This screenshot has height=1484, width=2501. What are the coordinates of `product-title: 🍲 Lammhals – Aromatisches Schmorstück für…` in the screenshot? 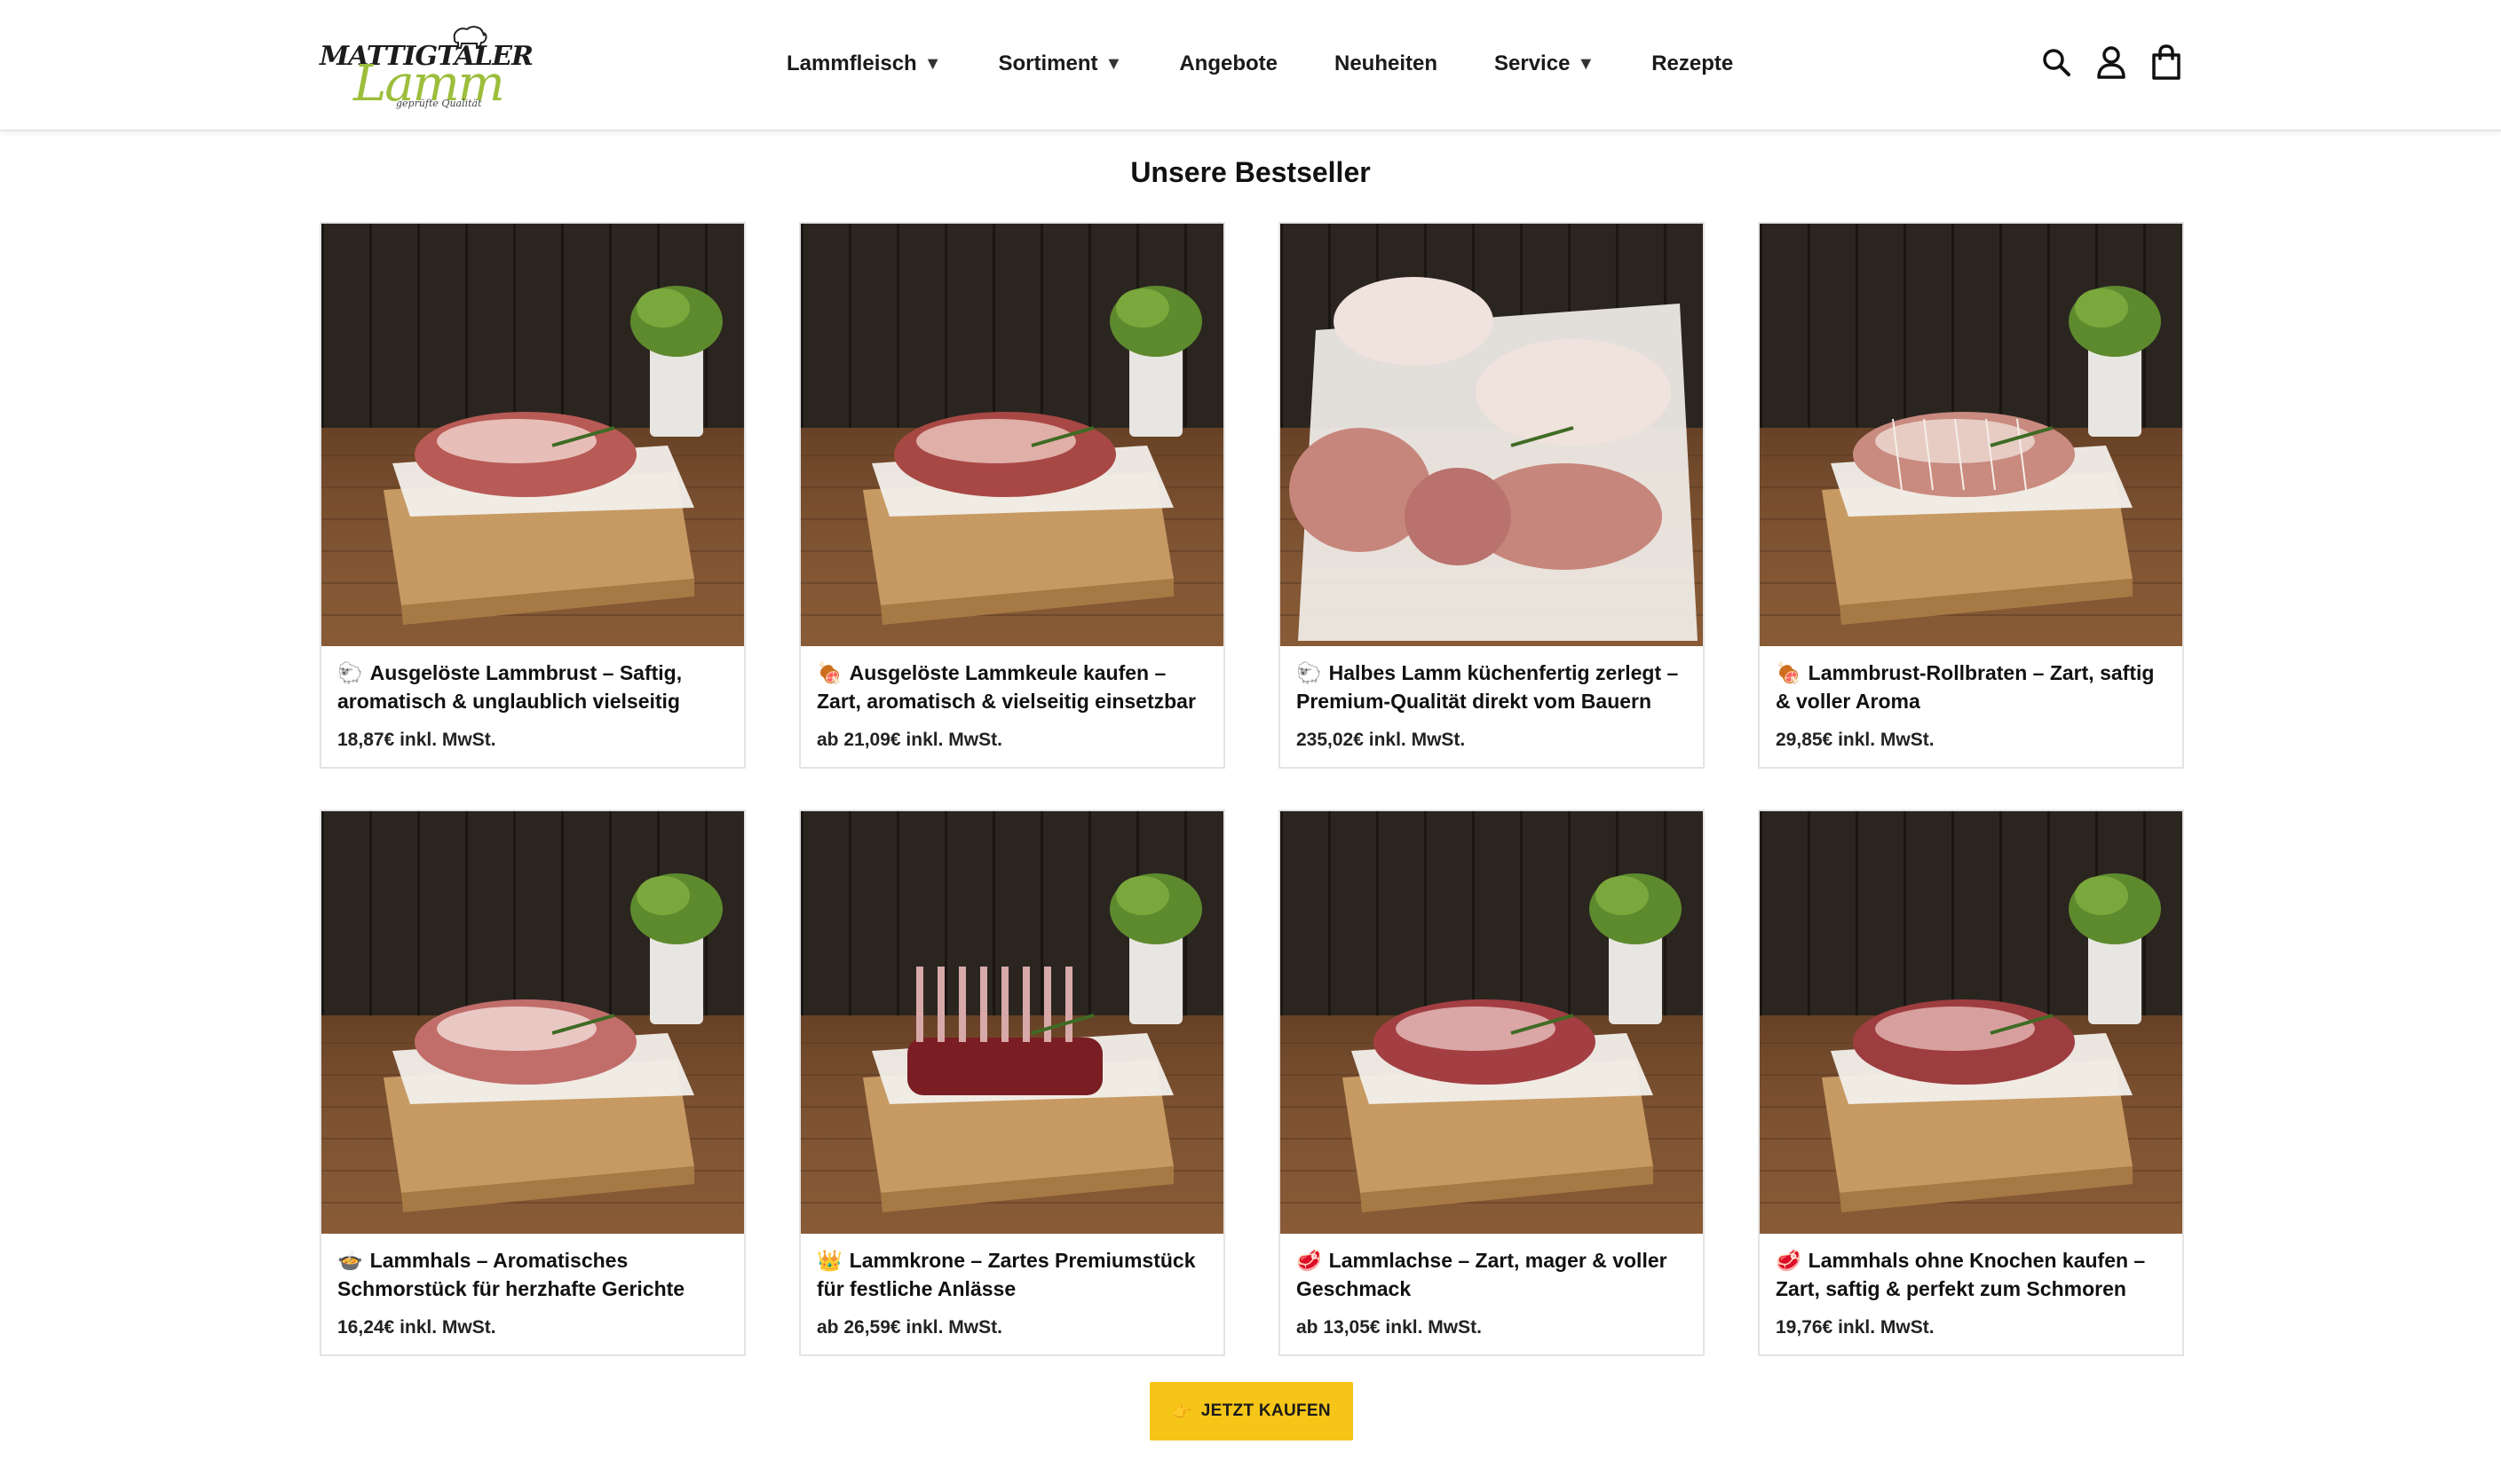 It's located at (535, 1274).